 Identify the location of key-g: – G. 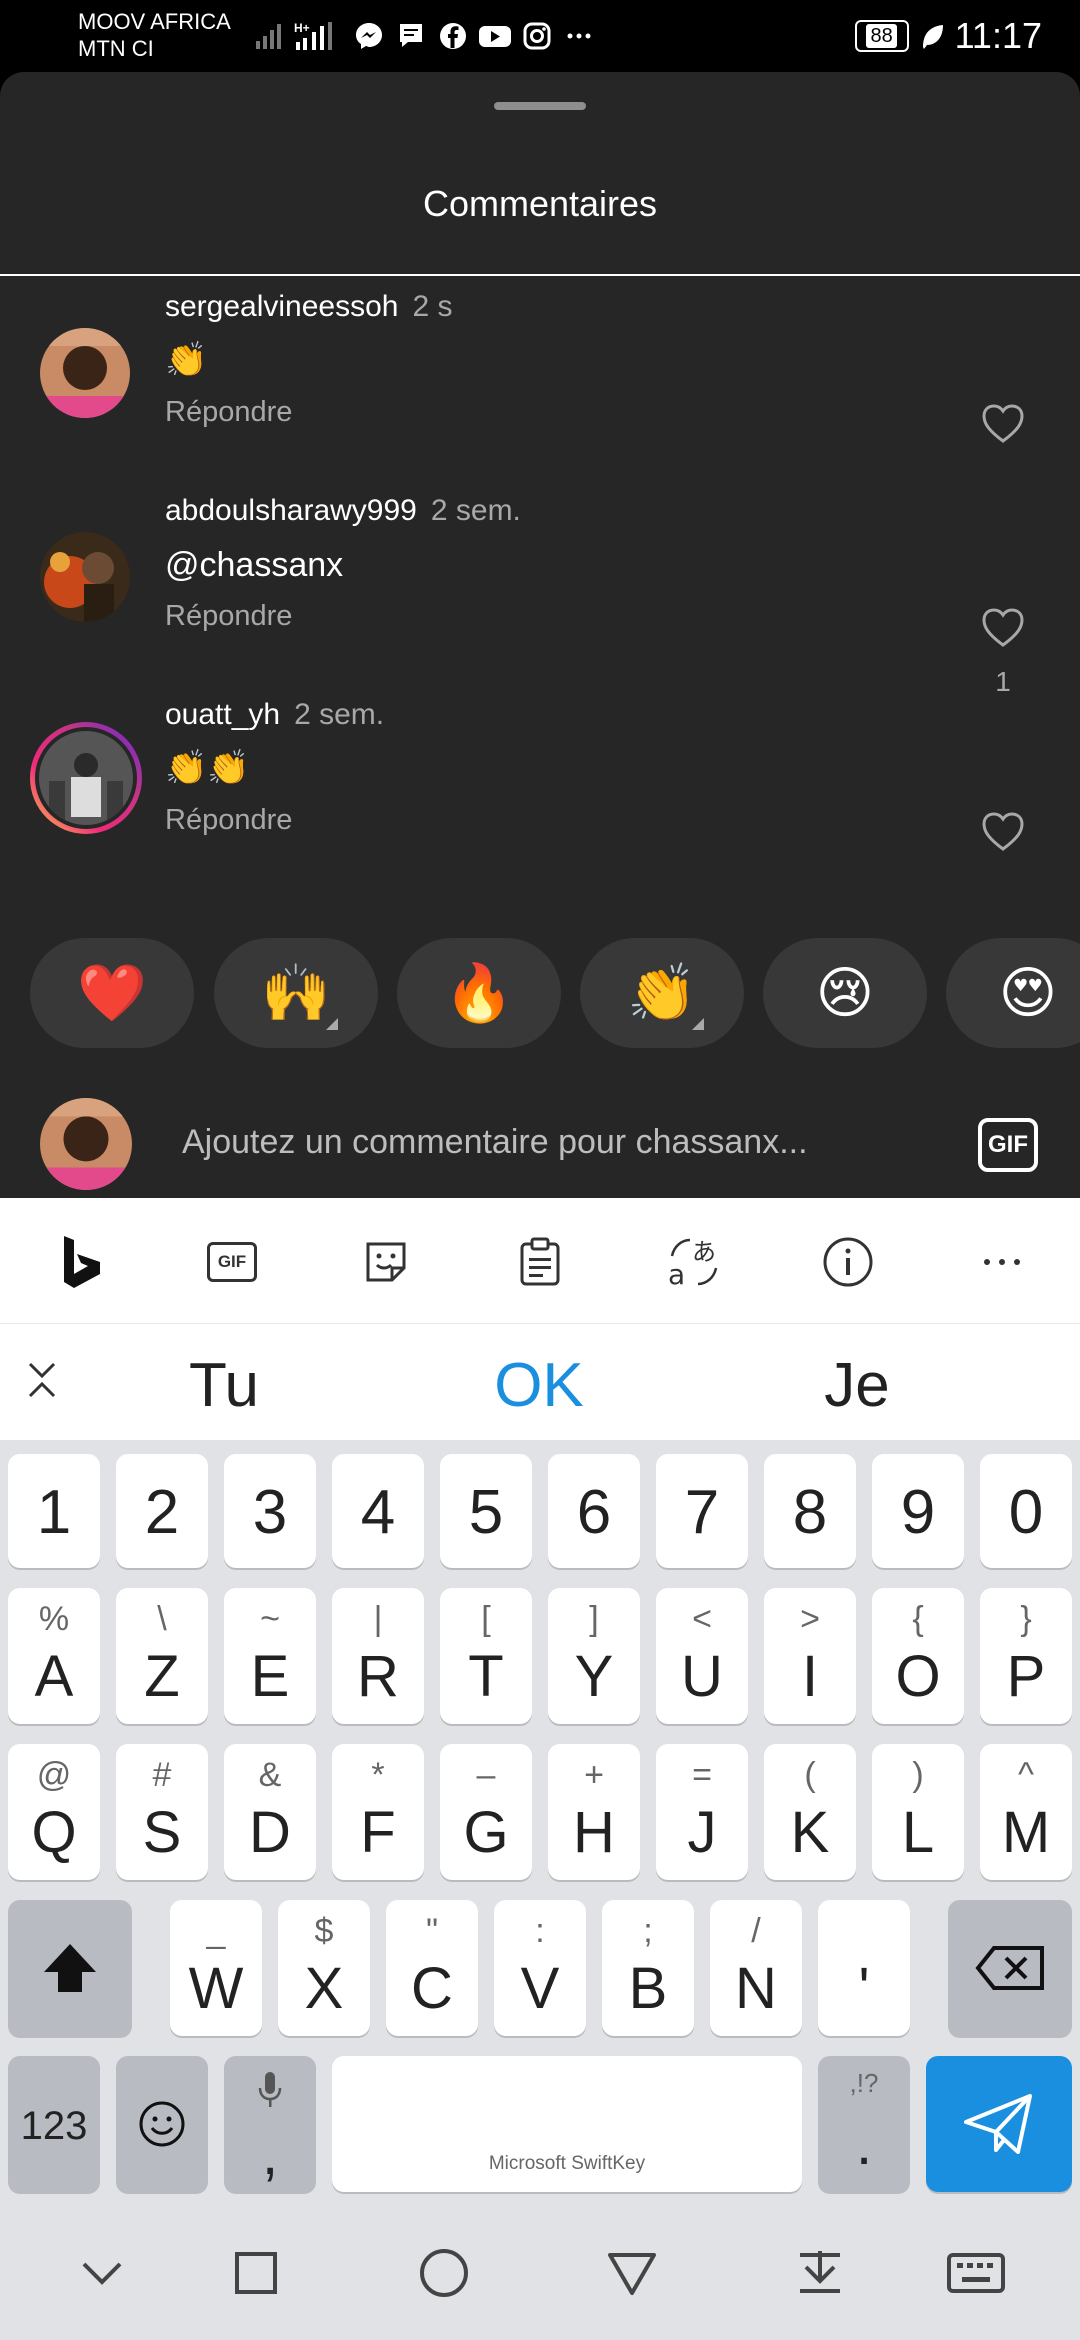
(486, 1812).